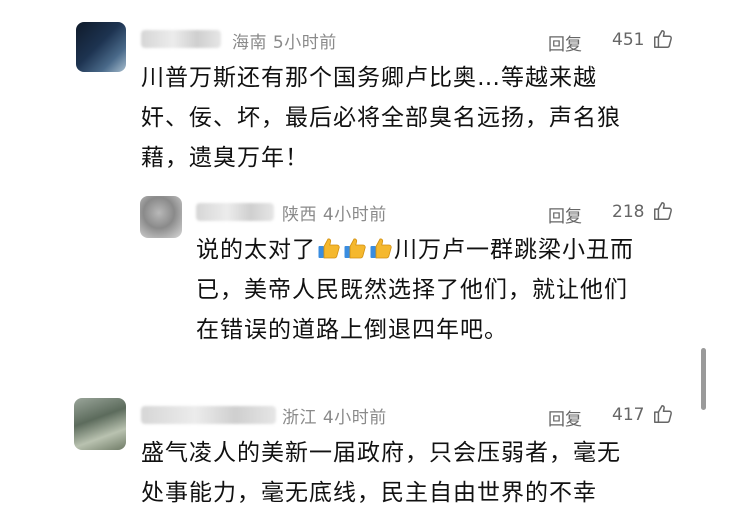 The image size is (750, 519). I want to click on location-time: 陕西 4小时前, so click(334, 212).